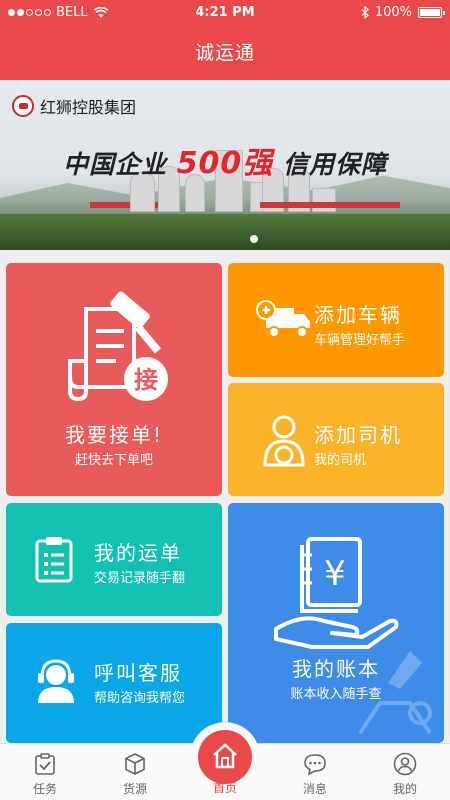 This screenshot has height=800, width=450. I want to click on add-driver-subtitle: 我的司机, so click(340, 460).